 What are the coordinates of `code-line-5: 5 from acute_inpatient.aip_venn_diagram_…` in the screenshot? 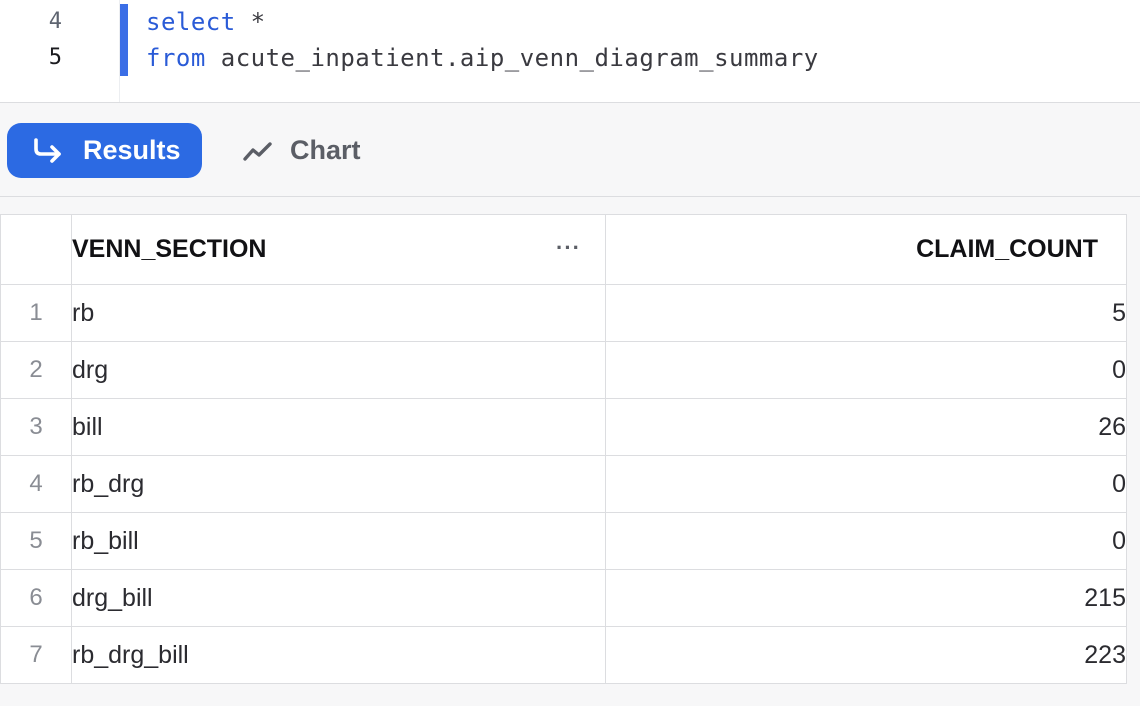 It's located at (570, 58).